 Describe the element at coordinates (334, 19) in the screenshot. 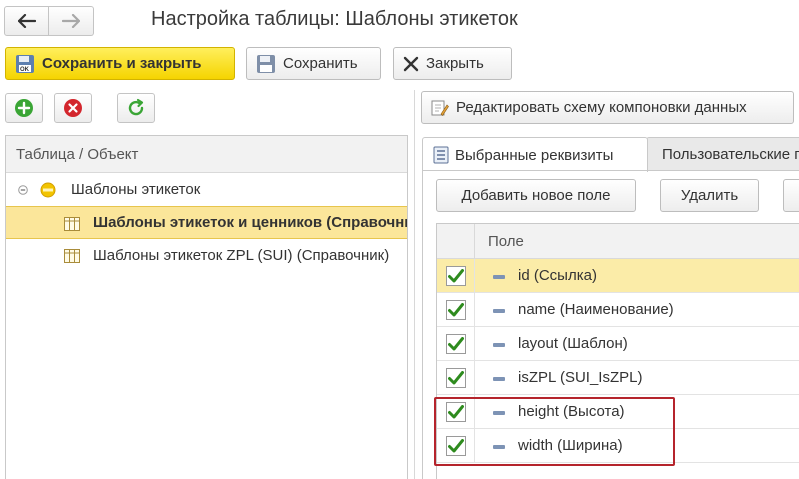

I see `page-title: Настройка таблицы: Шаблоны этикеток` at that location.